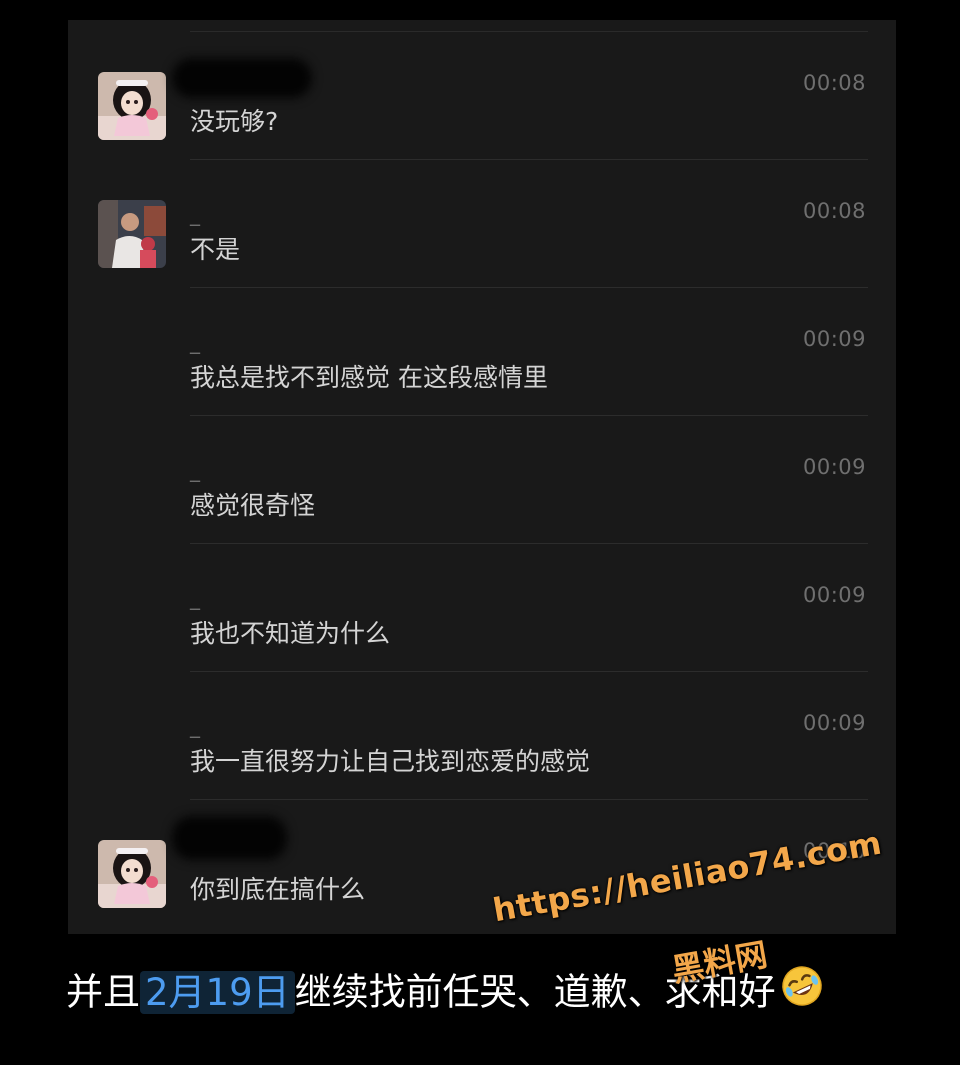  Describe the element at coordinates (390, 762) in the screenshot. I see `message-text: 我一直很努力让自己找到恋爱的感觉` at that location.